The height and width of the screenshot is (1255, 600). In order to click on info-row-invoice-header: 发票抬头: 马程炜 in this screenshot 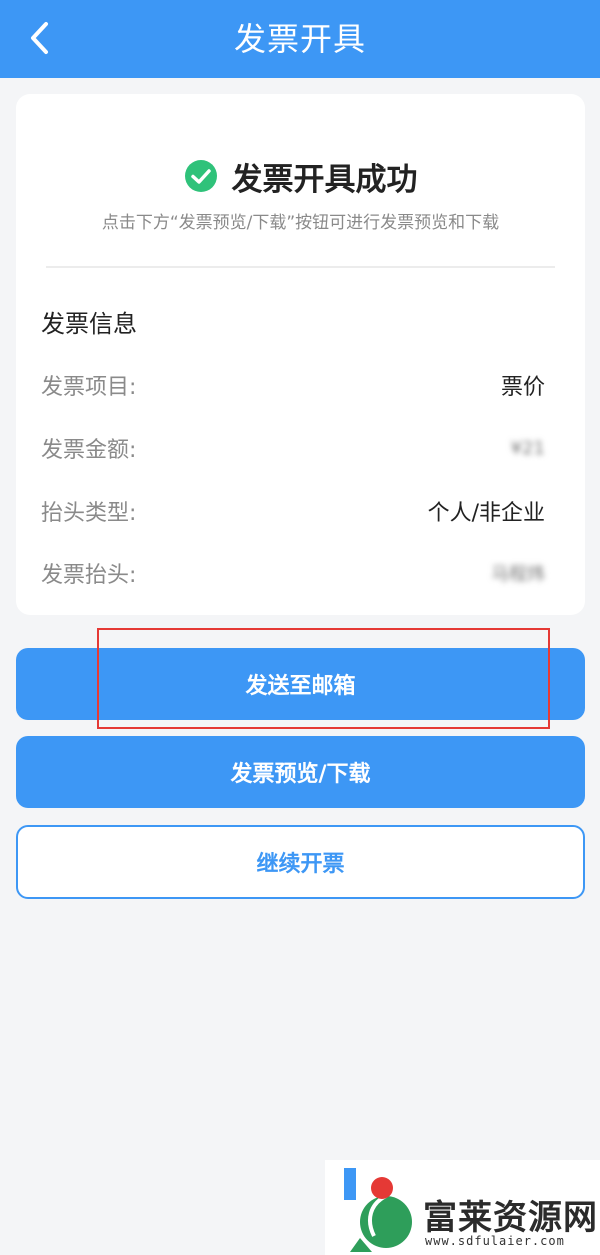, I will do `click(293, 573)`.